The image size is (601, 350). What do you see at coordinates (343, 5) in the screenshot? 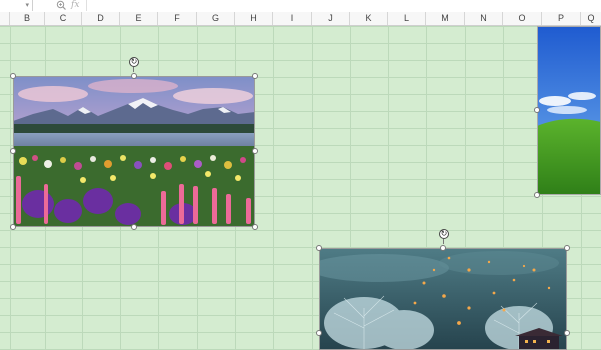
I see `formula-input` at bounding box center [343, 5].